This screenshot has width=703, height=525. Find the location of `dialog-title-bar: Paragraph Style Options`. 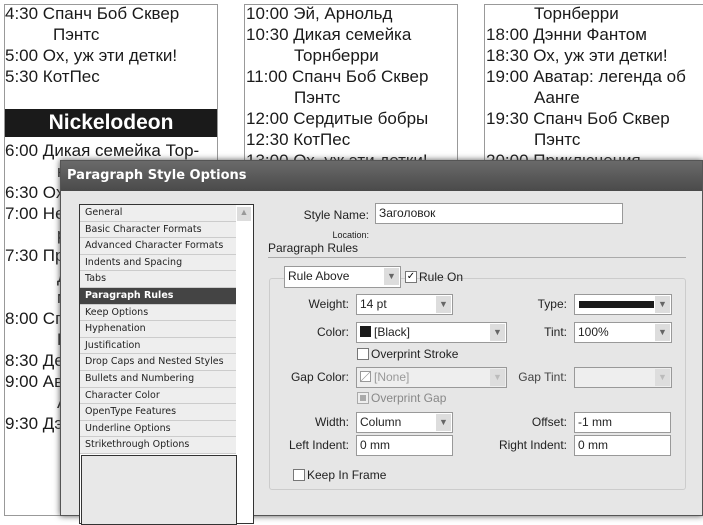

dialog-title-bar: Paragraph Style Options is located at coordinates (381, 176).